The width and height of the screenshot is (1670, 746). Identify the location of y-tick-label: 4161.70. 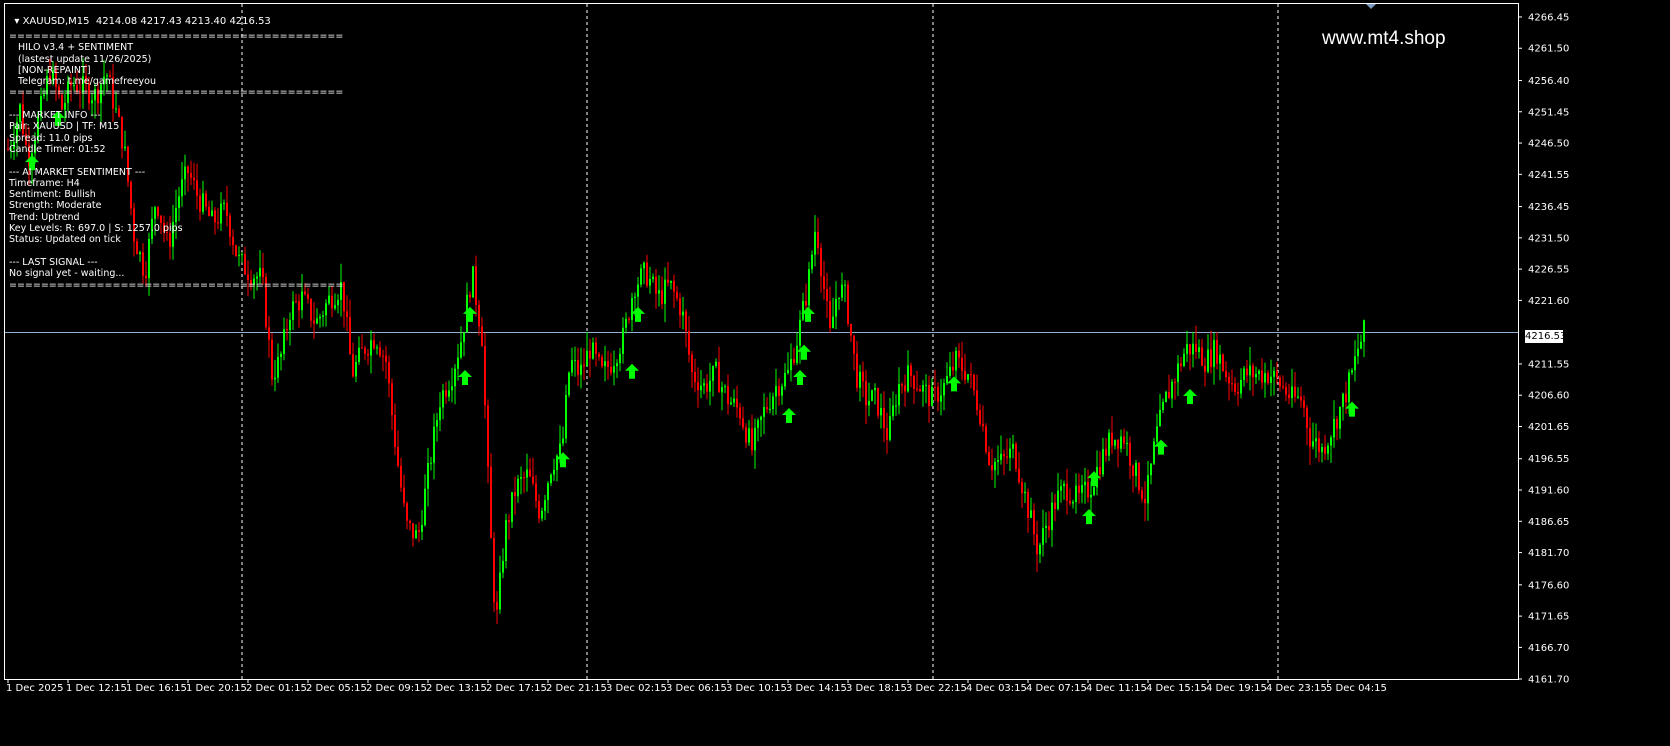
(1548, 680).